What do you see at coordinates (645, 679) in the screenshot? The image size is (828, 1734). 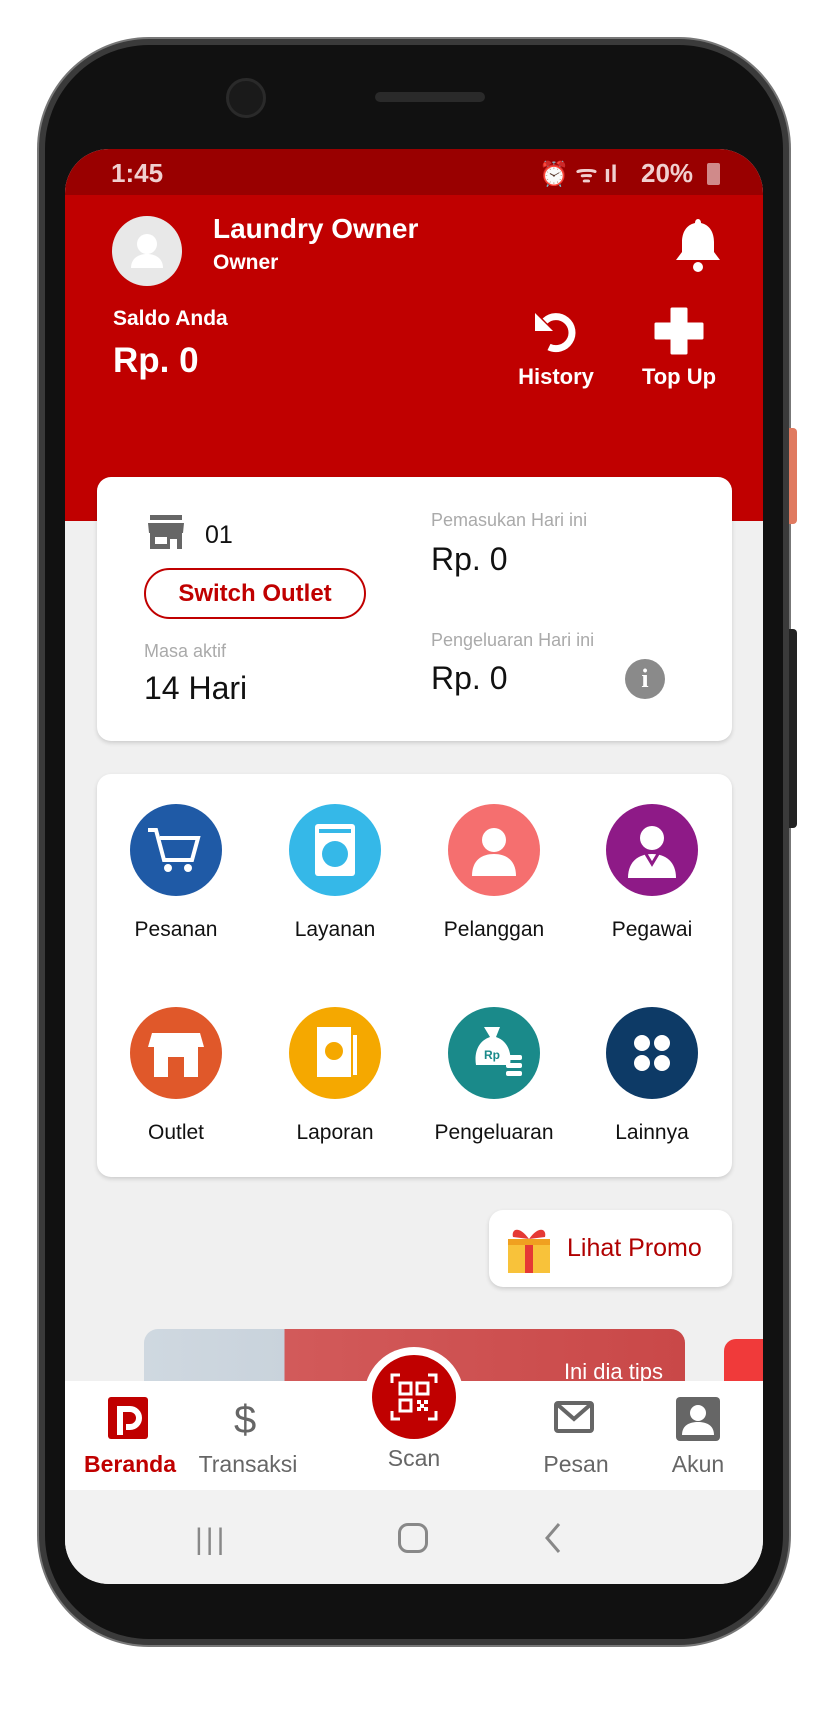 I see `info-icon: i` at bounding box center [645, 679].